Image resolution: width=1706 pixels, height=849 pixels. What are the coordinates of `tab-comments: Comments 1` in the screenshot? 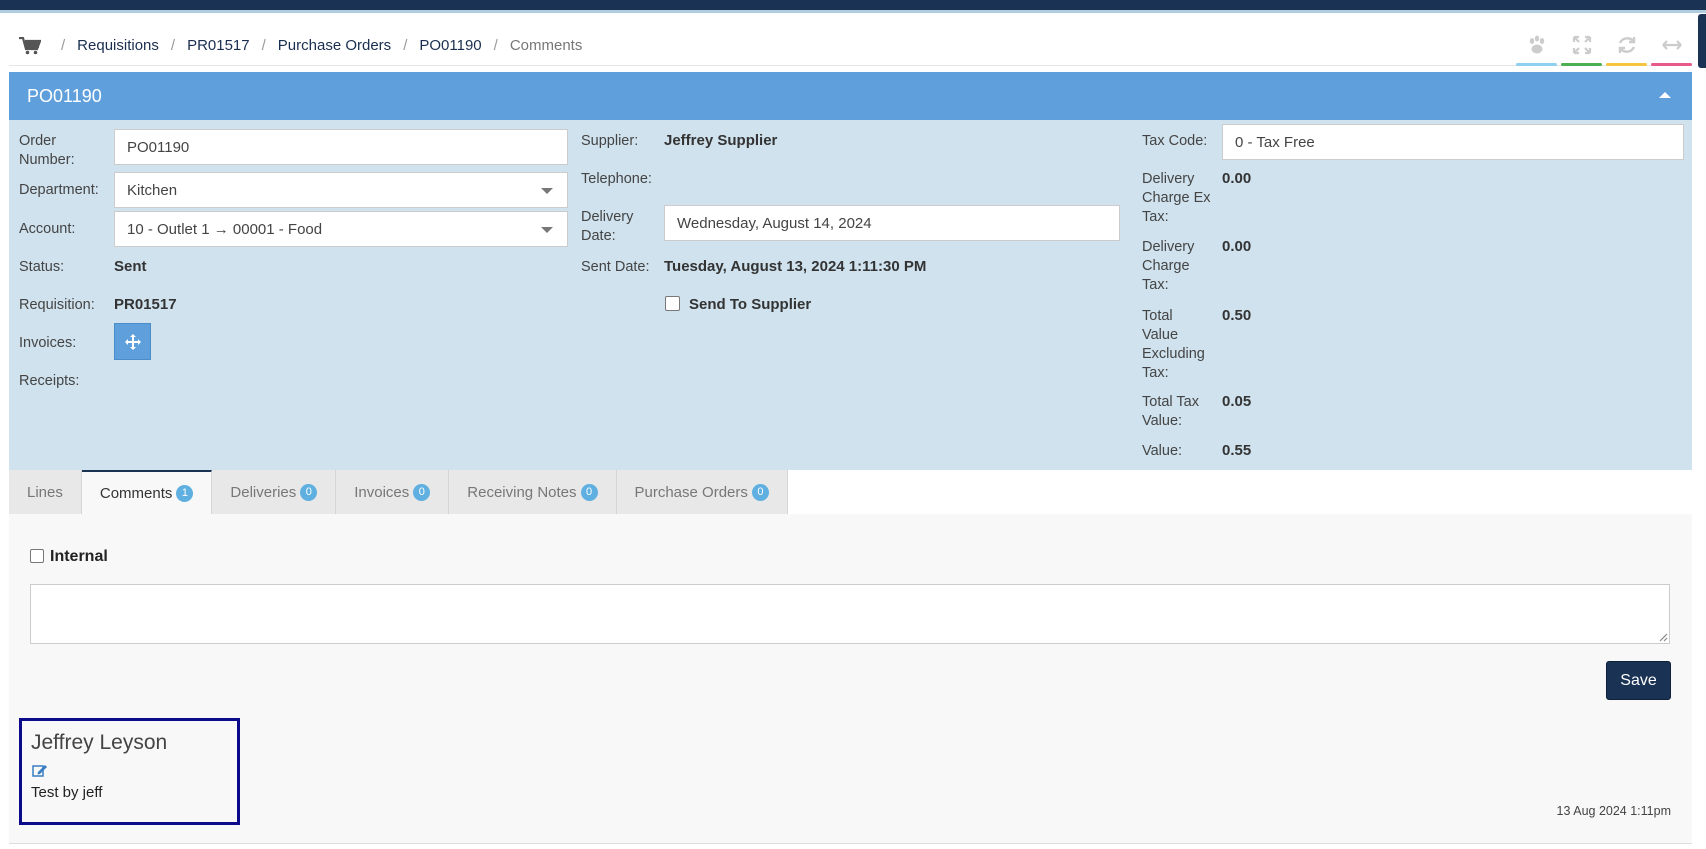 It's located at (147, 492).